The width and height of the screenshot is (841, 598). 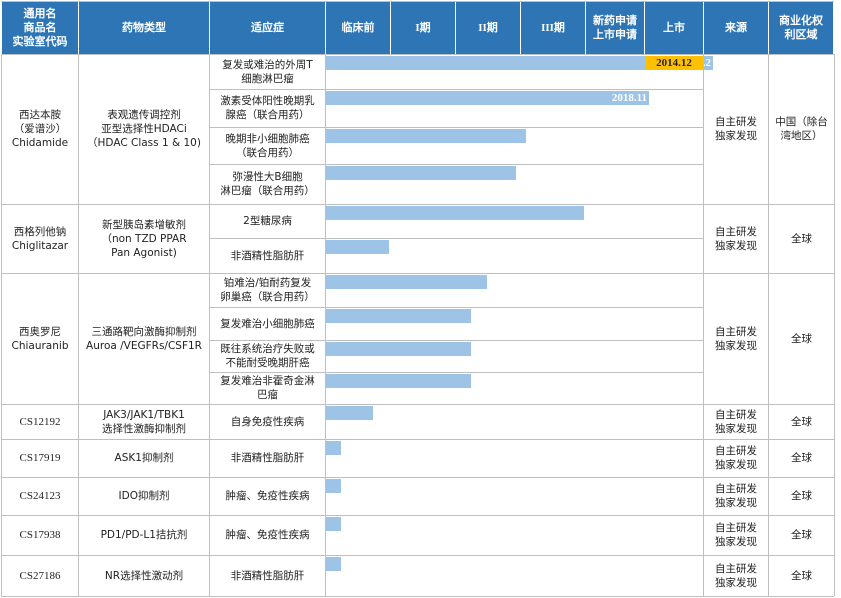 What do you see at coordinates (144, 575) in the screenshot?
I see `drug-type: NR选择性激动剂` at bounding box center [144, 575].